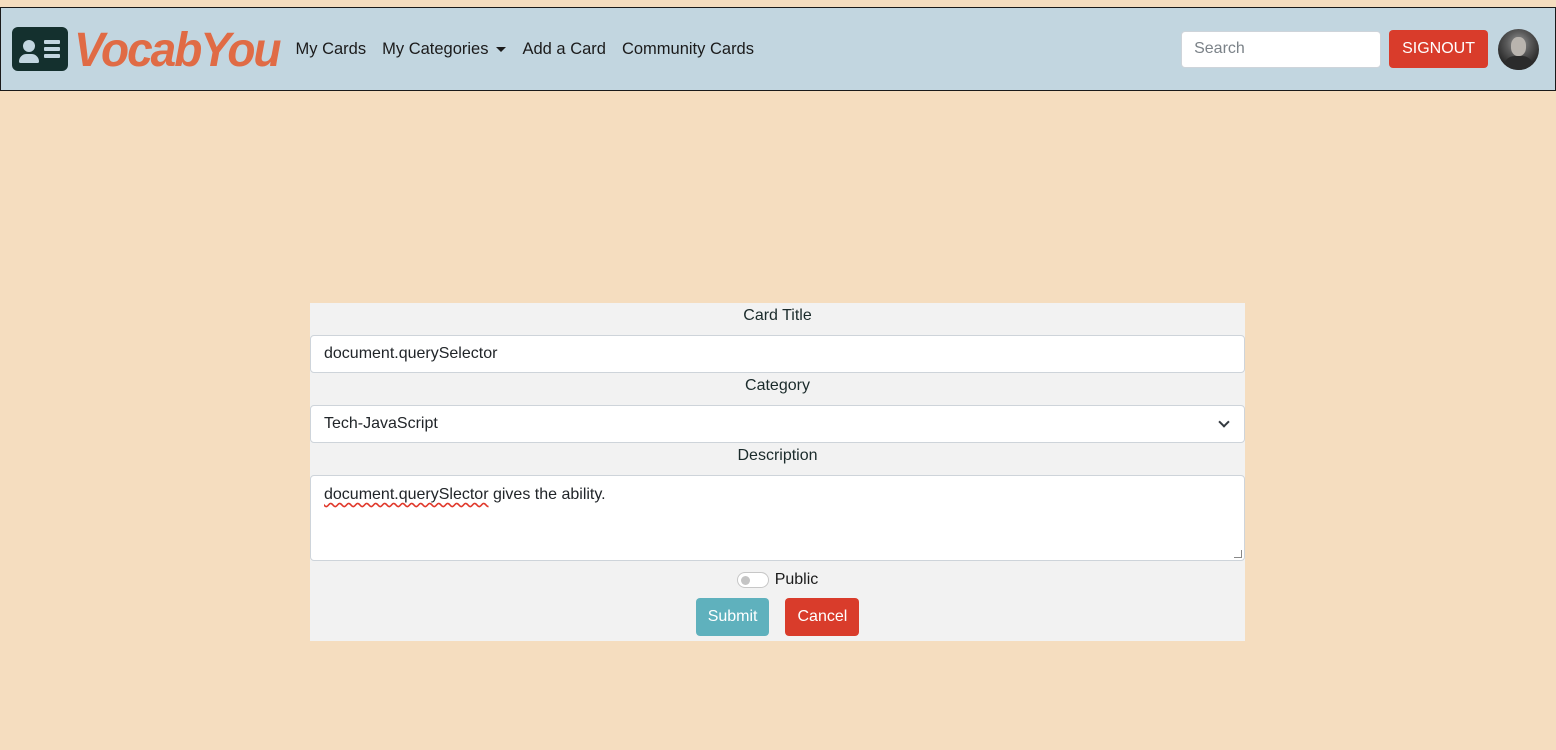  Describe the element at coordinates (688, 49) in the screenshot. I see `nav-community-cards: Community Cards` at that location.